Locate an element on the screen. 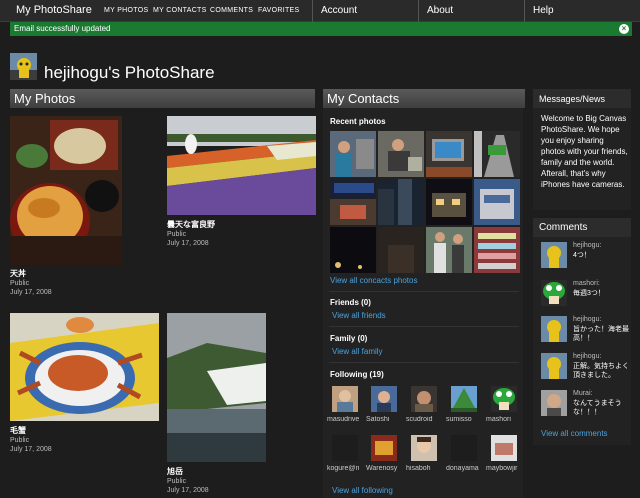  comment-item: Murai: なんてうまそうな！！！ is located at coordinates (586, 405).